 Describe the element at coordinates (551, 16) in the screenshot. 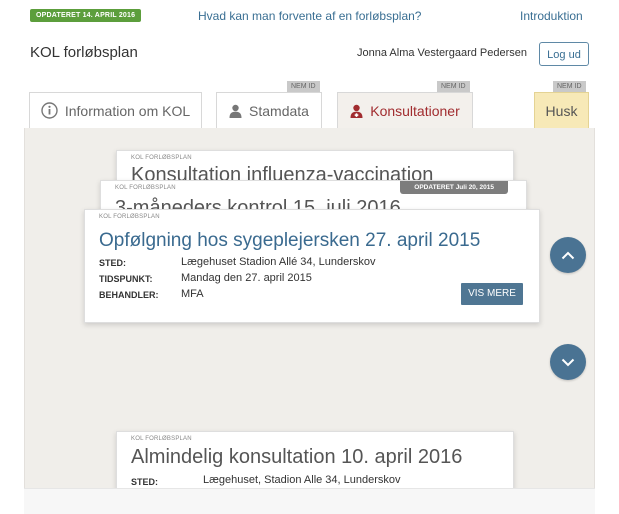

I see `introduction-link: Introduktion` at that location.